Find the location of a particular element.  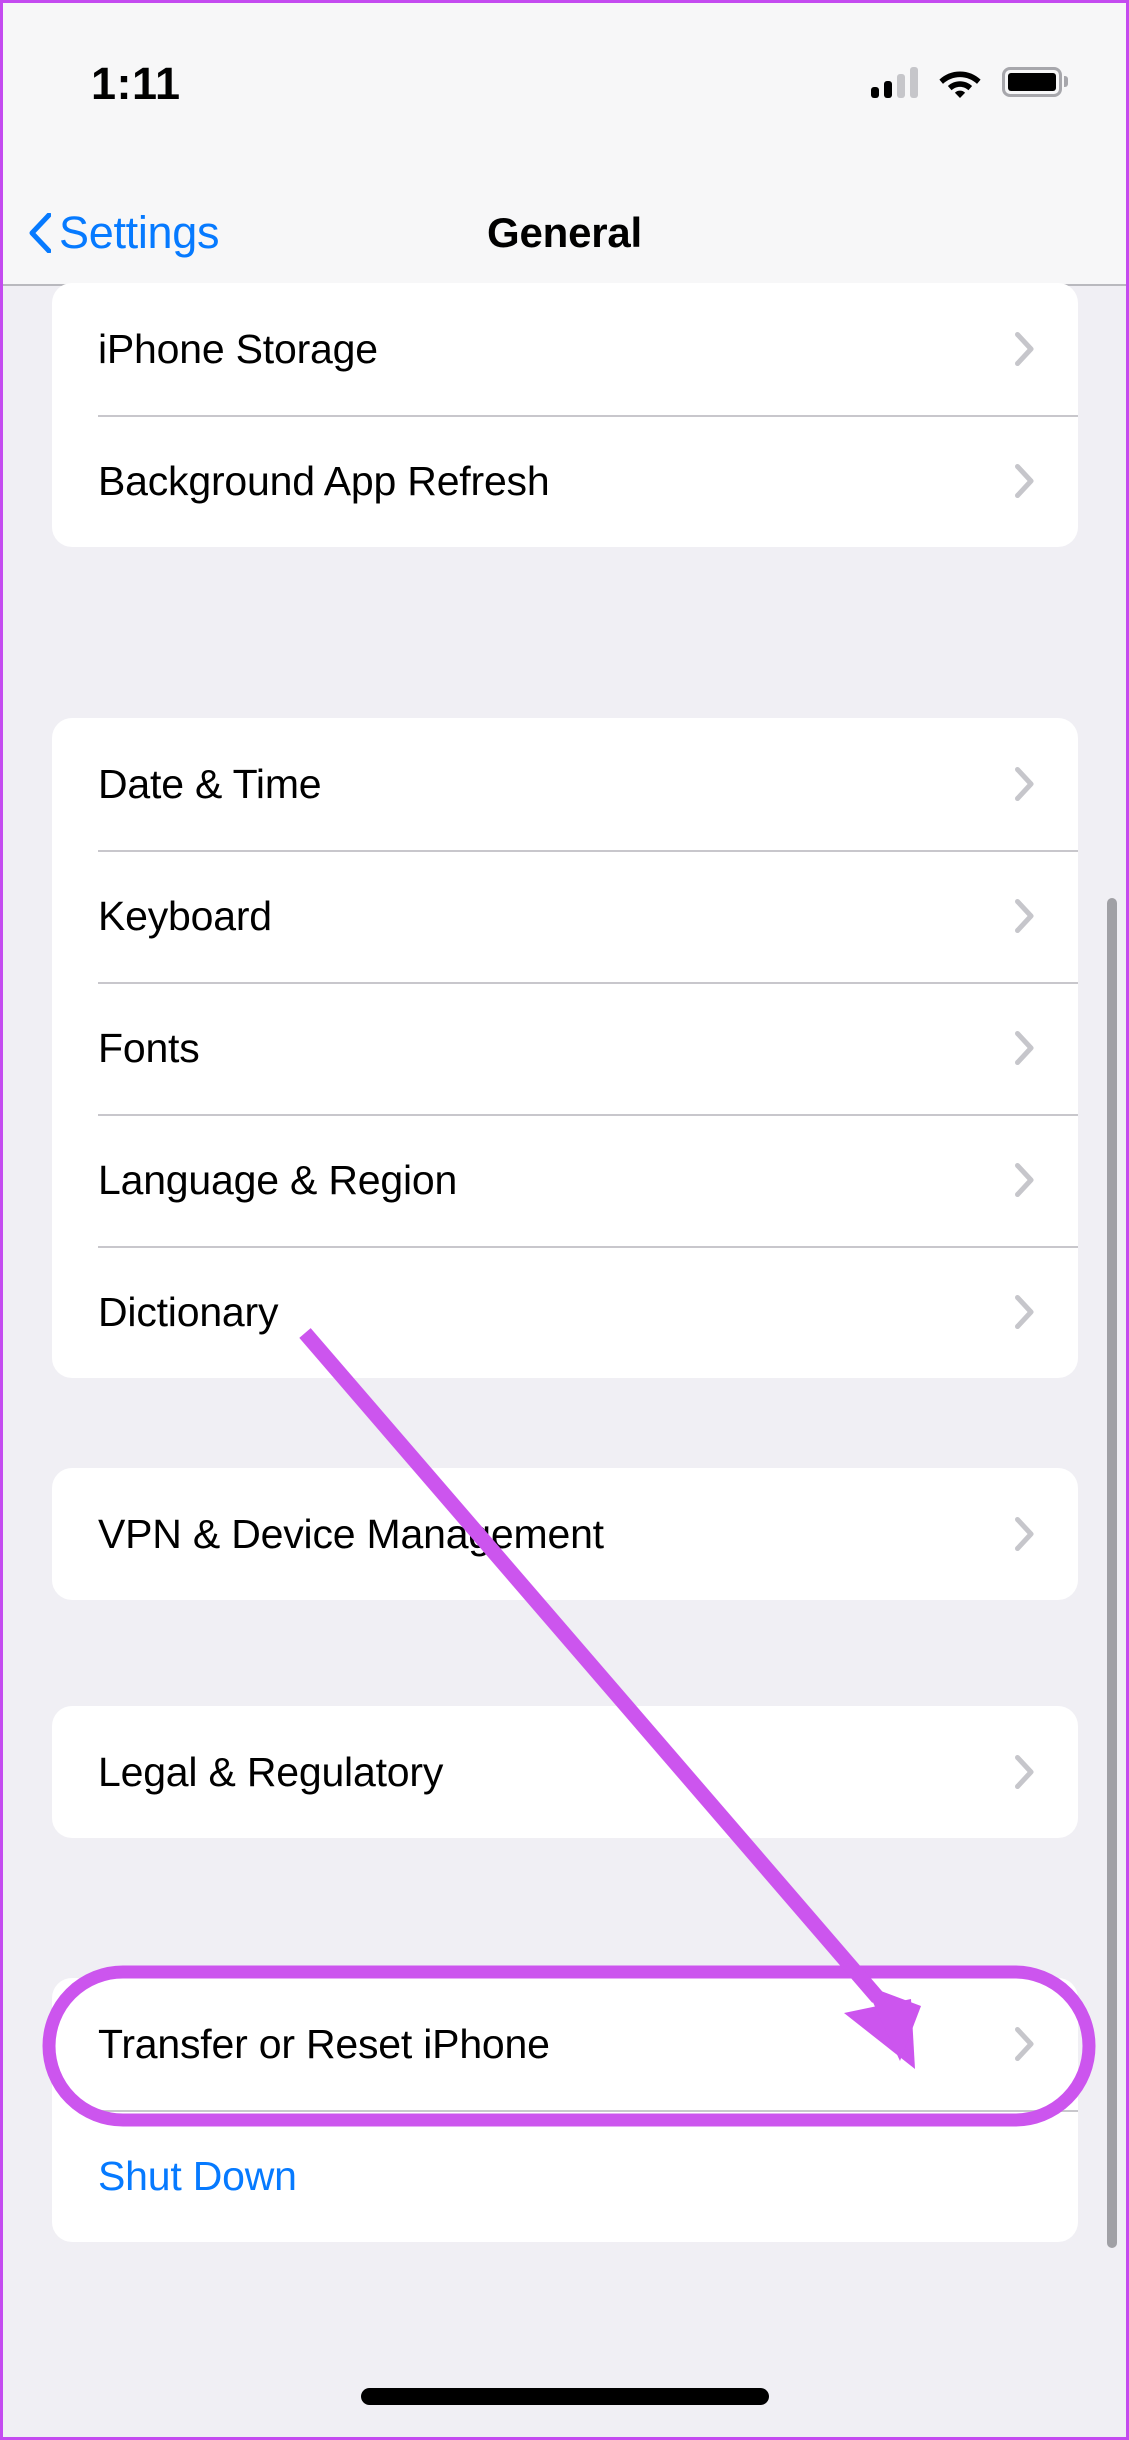

settings-row-label: Language & Region is located at coordinates (278, 1179).